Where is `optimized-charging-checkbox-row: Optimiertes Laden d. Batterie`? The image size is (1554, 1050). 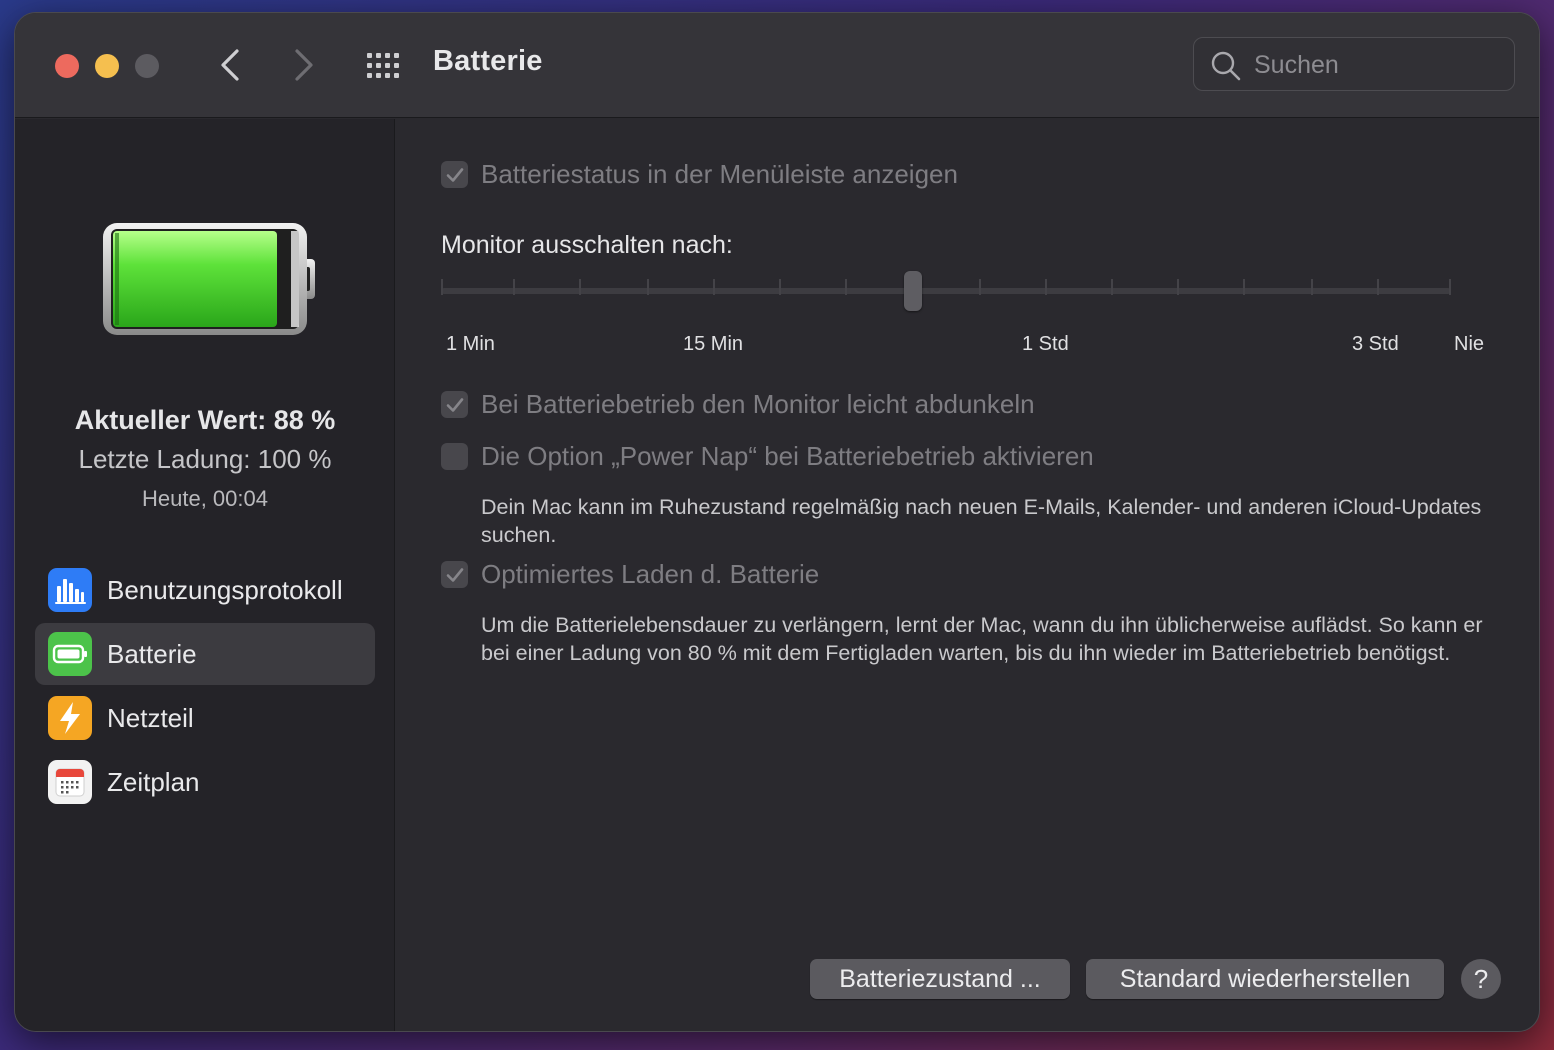 optimized-charging-checkbox-row: Optimiertes Laden d. Batterie is located at coordinates (630, 574).